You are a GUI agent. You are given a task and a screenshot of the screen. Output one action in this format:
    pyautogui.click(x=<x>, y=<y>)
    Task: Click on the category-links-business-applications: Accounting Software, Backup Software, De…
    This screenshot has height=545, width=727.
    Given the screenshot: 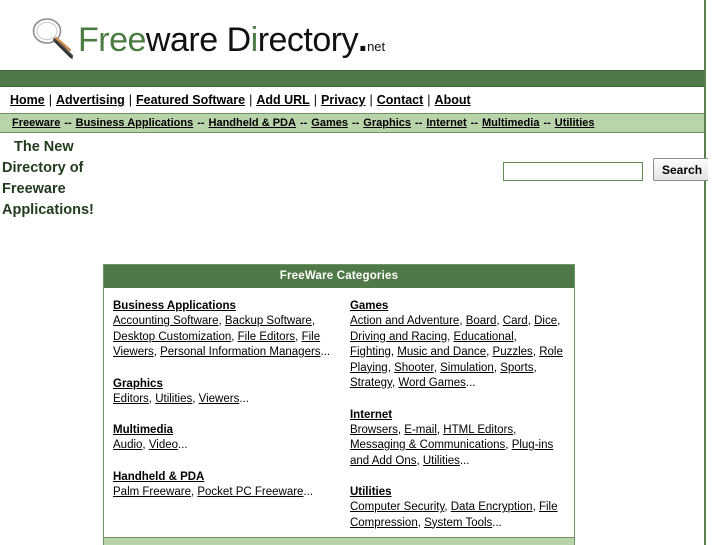 What is the action you would take?
    pyautogui.click(x=222, y=336)
    